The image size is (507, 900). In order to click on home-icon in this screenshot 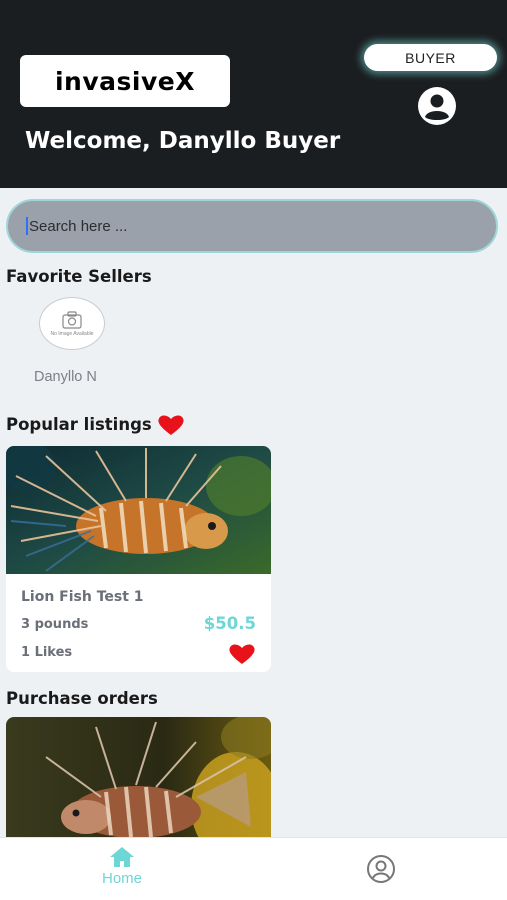, I will do `click(122, 857)`.